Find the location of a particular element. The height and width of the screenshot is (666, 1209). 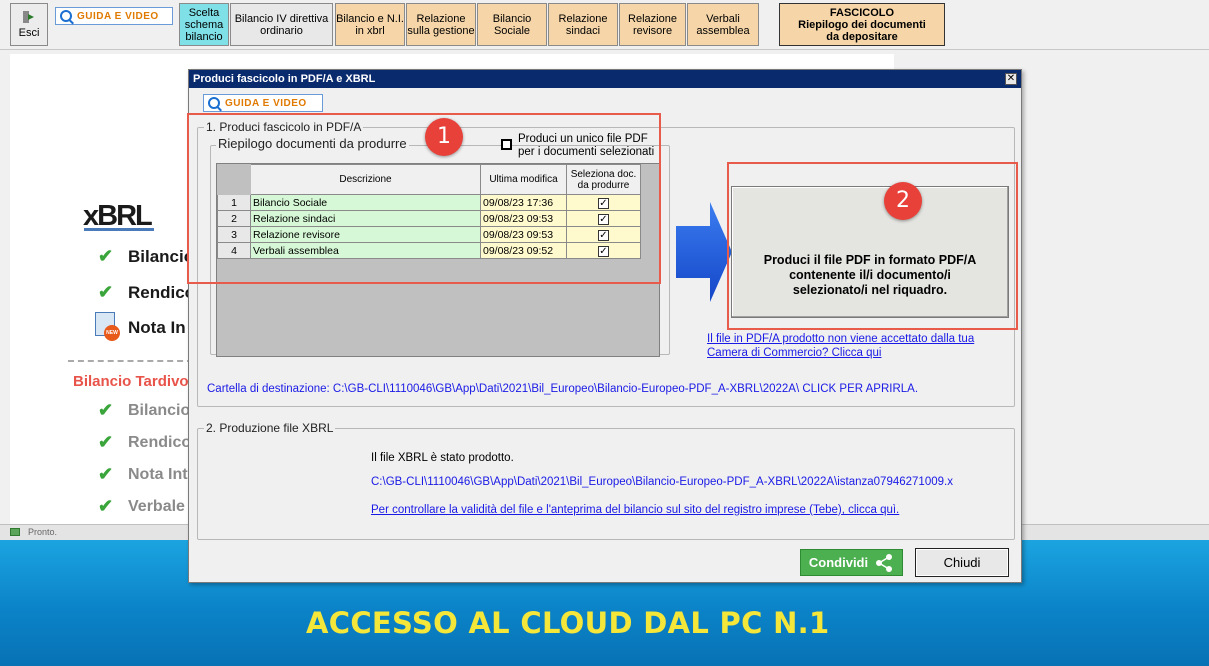

section-xbrl-title: 2. Produzione file XBRL is located at coordinates (270, 428).